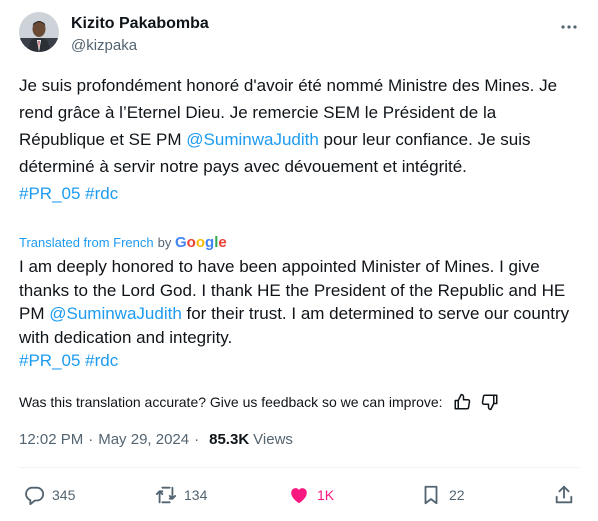  Describe the element at coordinates (64, 495) in the screenshot. I see `reply-count: 345` at that location.